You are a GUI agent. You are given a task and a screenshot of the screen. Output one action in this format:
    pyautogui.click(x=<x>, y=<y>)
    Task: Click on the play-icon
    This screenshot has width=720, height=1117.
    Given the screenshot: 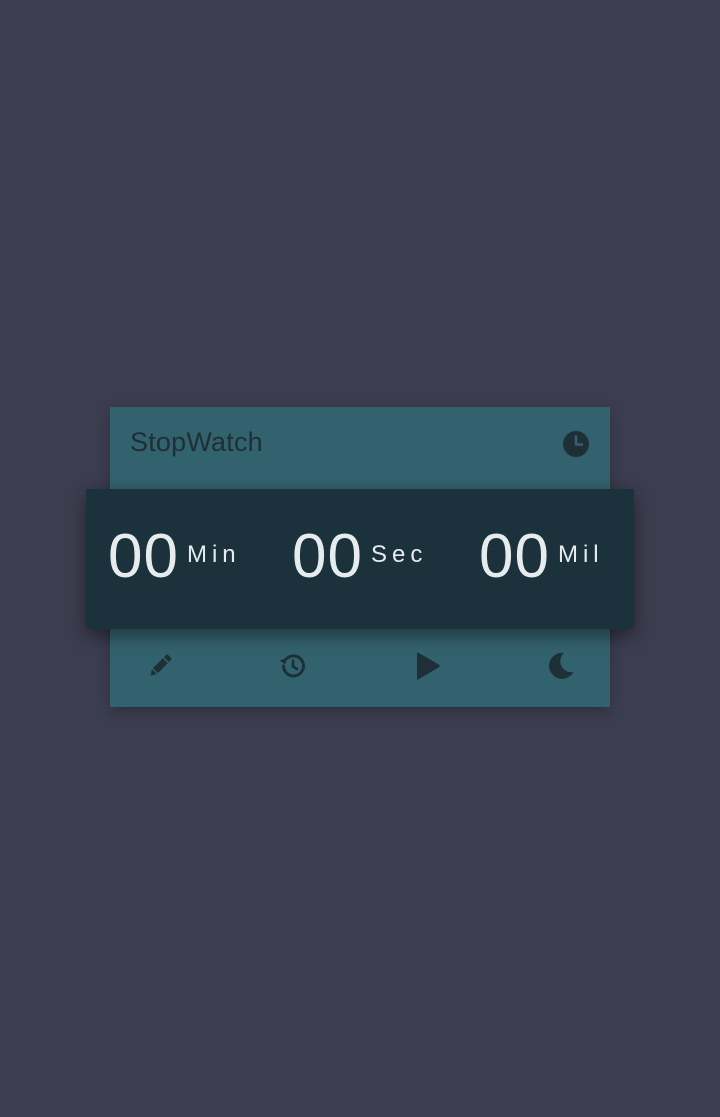 What is the action you would take?
    pyautogui.click(x=427, y=666)
    